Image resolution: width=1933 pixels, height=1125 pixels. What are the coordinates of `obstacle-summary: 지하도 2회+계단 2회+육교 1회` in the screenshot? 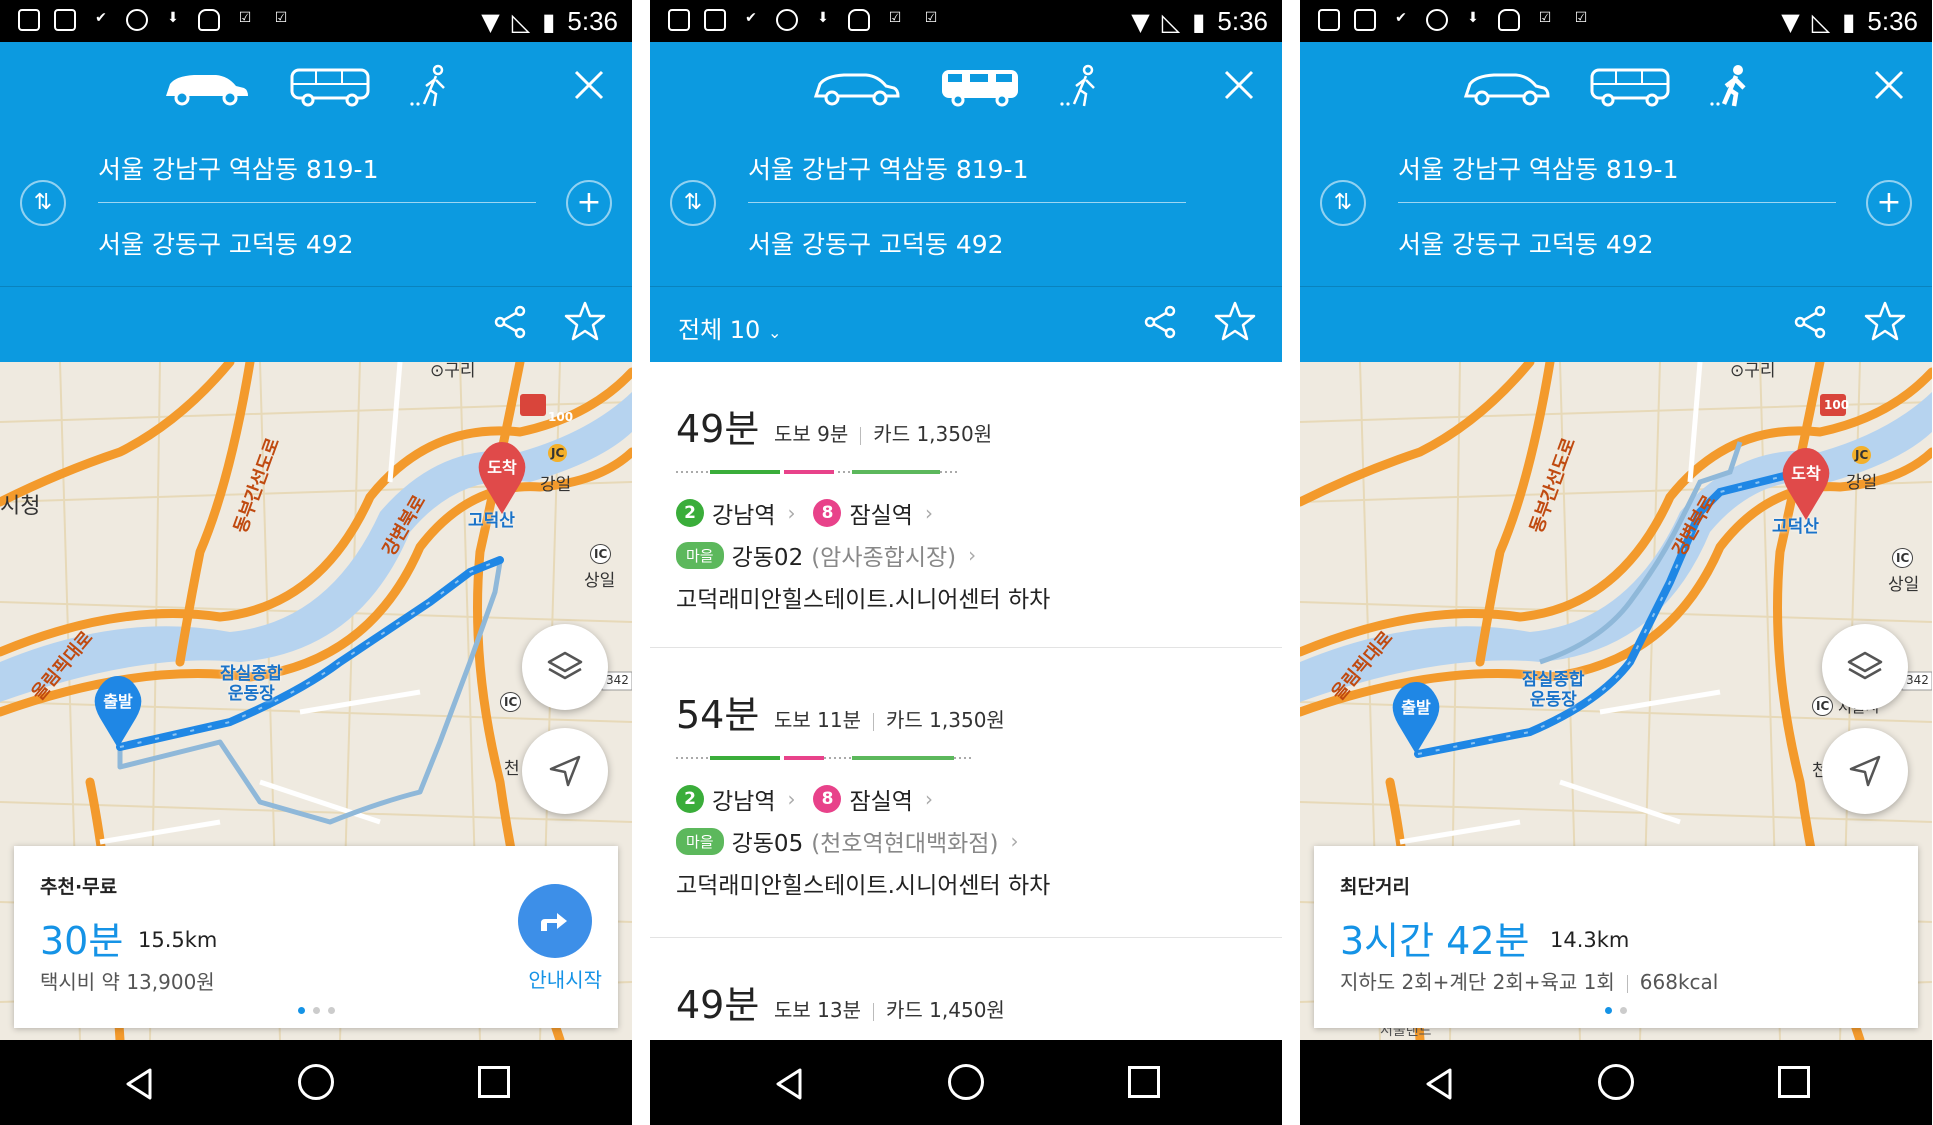 It's located at (1477, 982).